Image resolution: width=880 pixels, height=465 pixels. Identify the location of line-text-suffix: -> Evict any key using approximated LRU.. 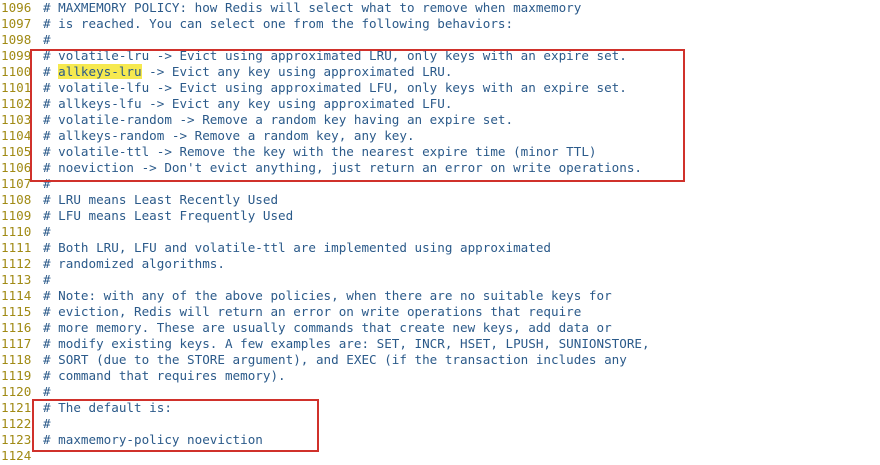
(297, 71).